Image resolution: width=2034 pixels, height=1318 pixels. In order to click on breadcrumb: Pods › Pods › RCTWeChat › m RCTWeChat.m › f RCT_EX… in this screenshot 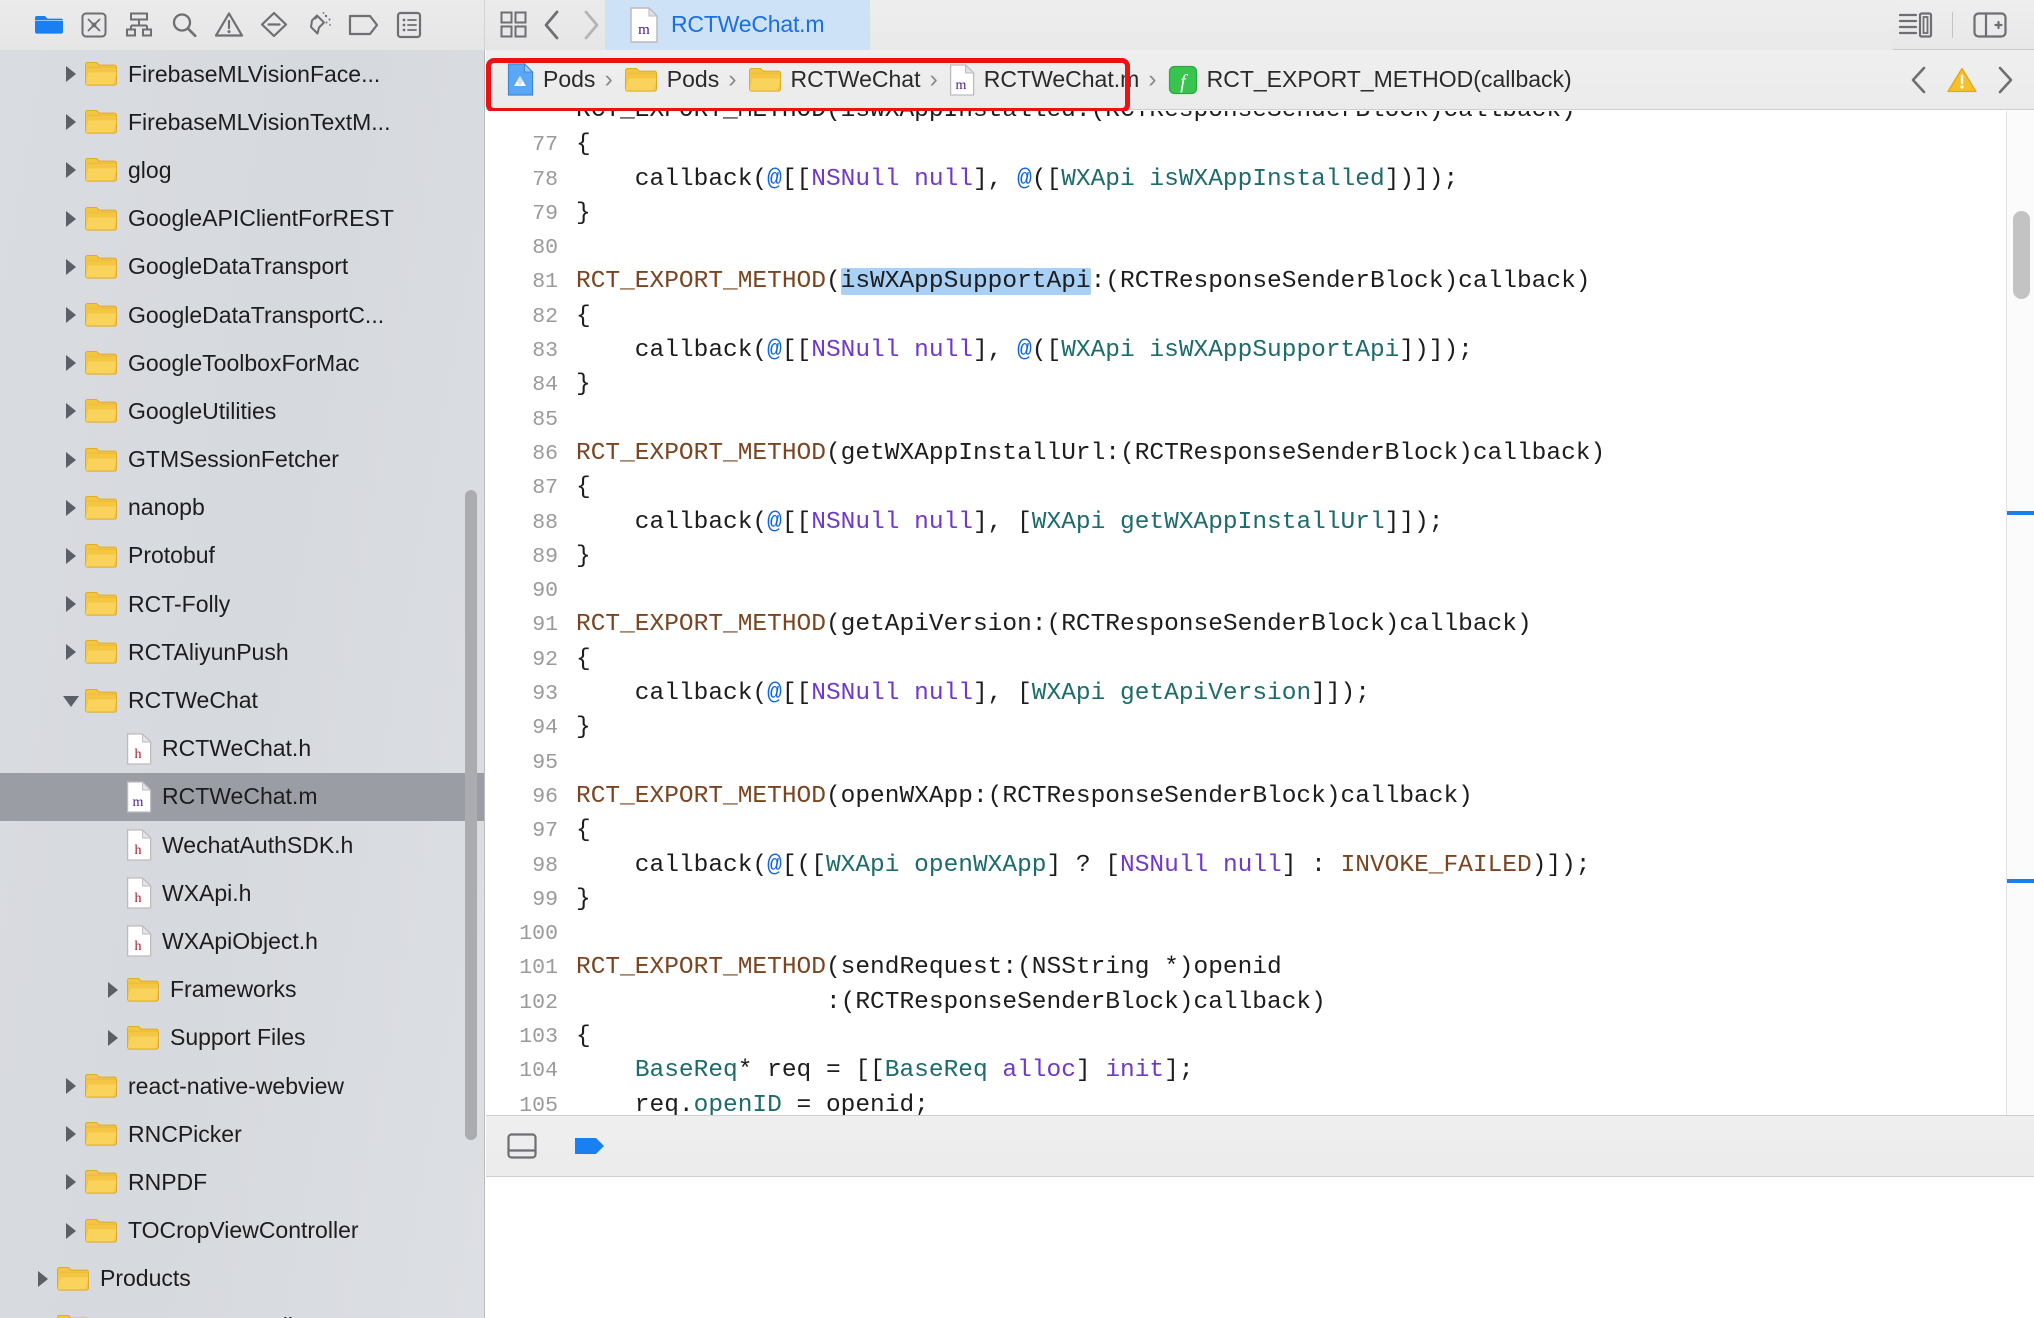, I will do `click(1038, 80)`.